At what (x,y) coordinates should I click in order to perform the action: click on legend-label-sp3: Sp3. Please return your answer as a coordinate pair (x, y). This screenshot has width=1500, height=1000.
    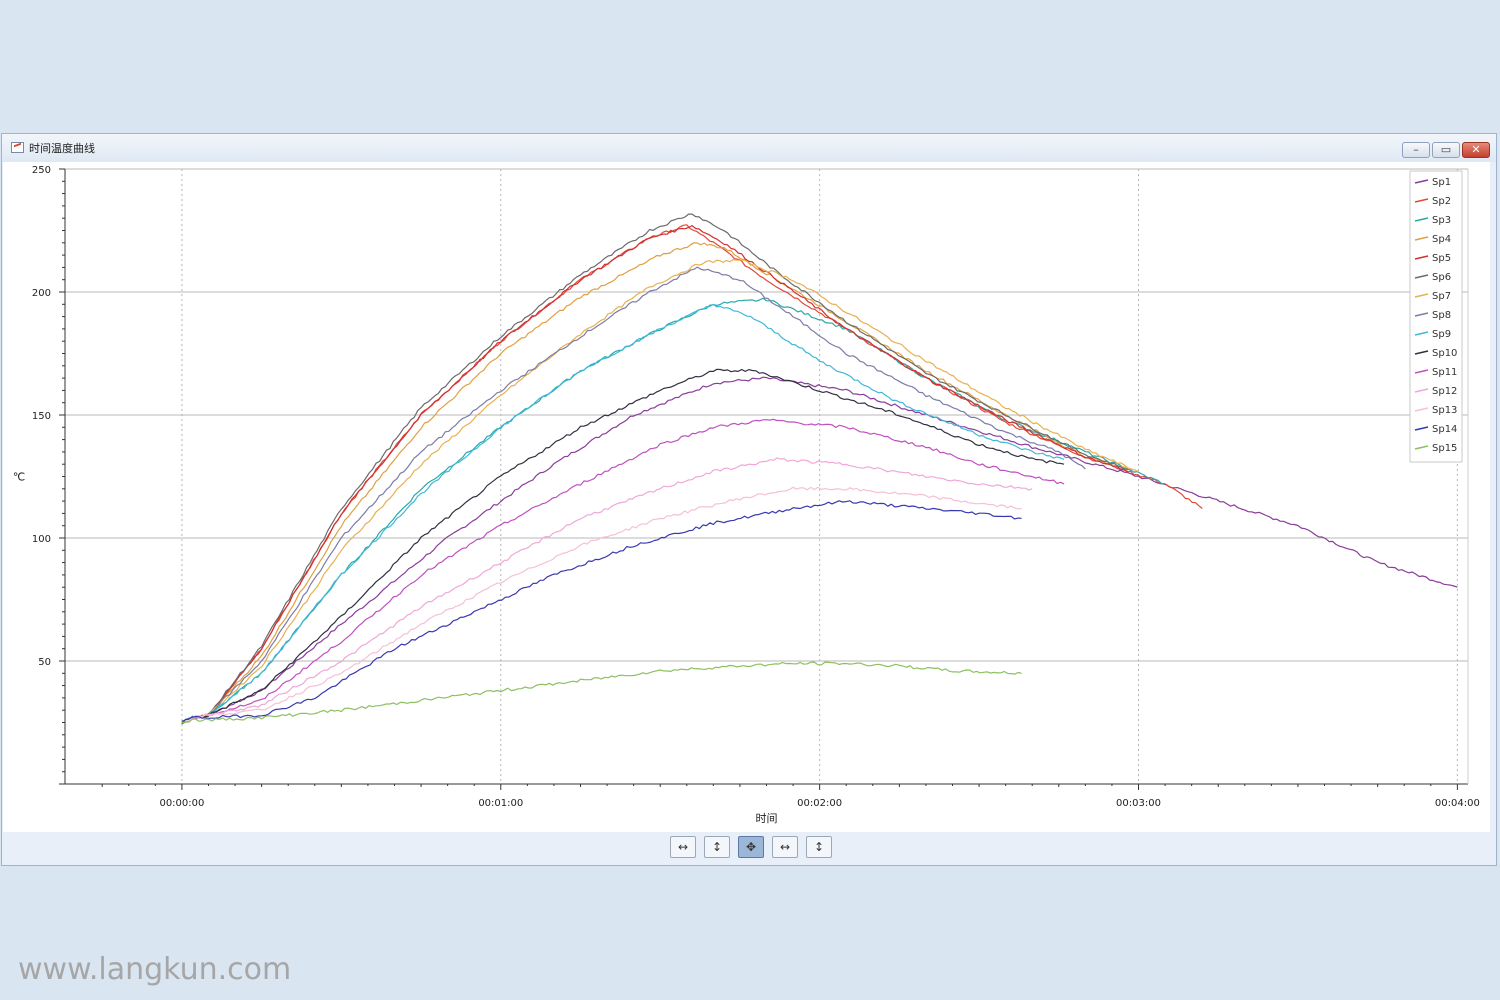
    Looking at the image, I should click on (1441, 220).